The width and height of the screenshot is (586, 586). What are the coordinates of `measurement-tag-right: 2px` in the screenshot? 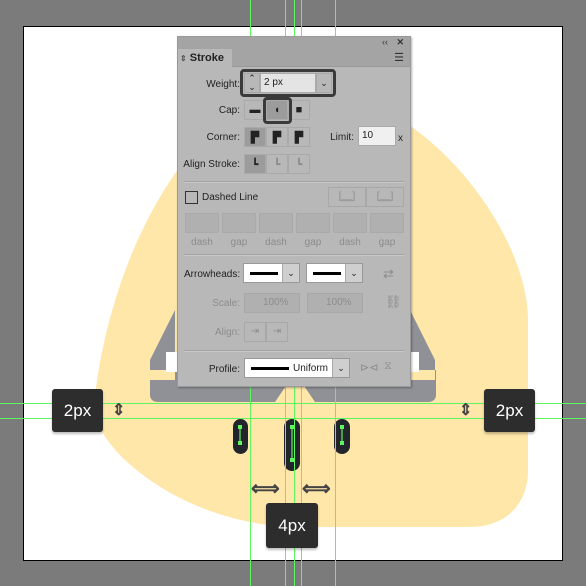 It's located at (509, 410).